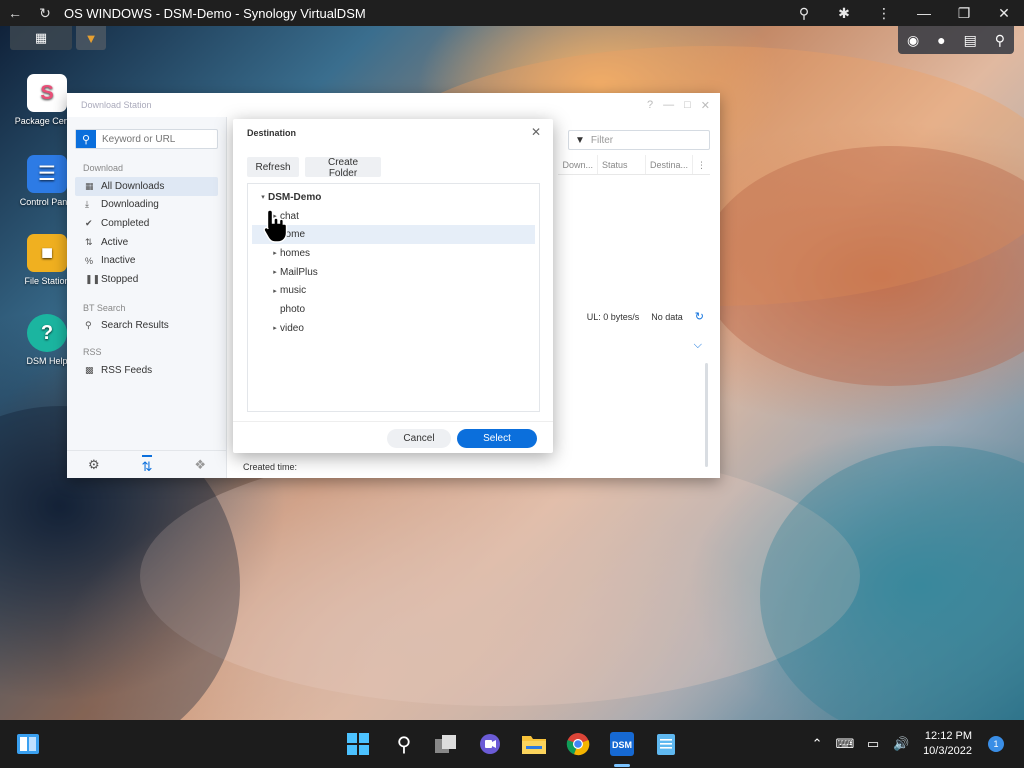 This screenshot has height=768, width=1024. I want to click on sidebar-item-search-results: ⚲ Search Results, so click(146, 326).